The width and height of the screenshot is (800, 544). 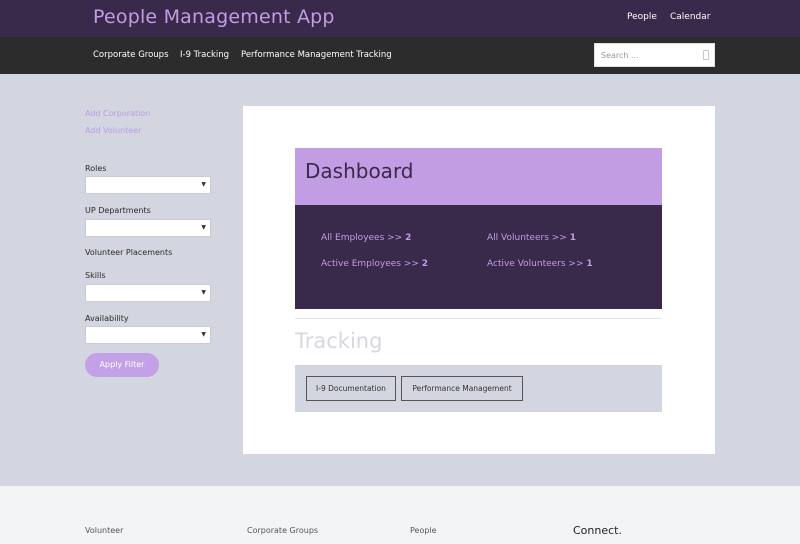 What do you see at coordinates (148, 185) in the screenshot?
I see `roles-select: ▼` at bounding box center [148, 185].